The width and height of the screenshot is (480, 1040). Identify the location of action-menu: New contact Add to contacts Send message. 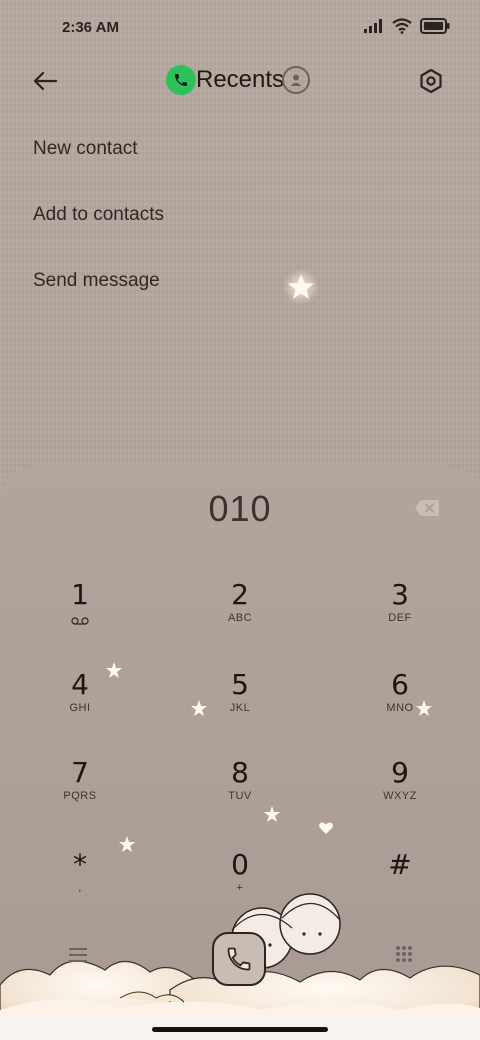
(98, 219).